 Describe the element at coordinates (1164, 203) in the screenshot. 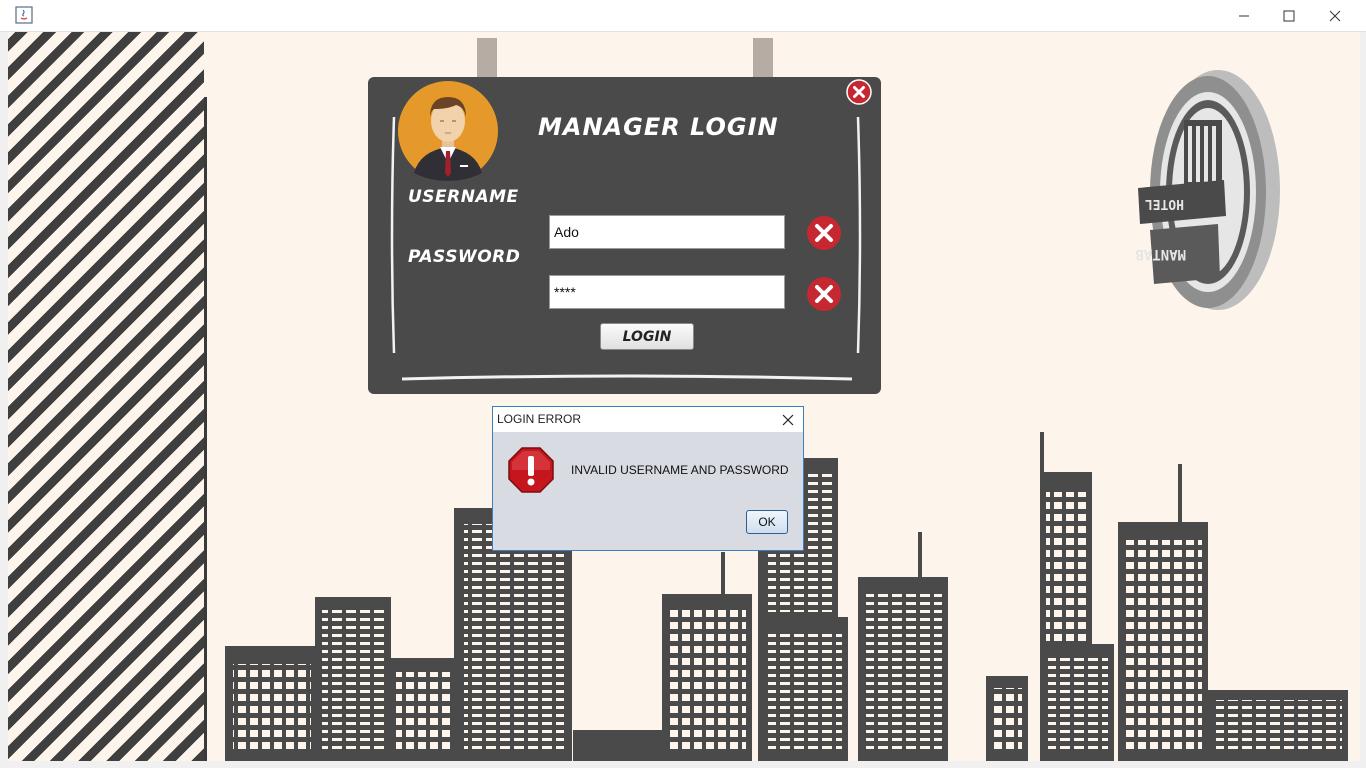

I see `logo-text-hotel: HOTEL` at that location.